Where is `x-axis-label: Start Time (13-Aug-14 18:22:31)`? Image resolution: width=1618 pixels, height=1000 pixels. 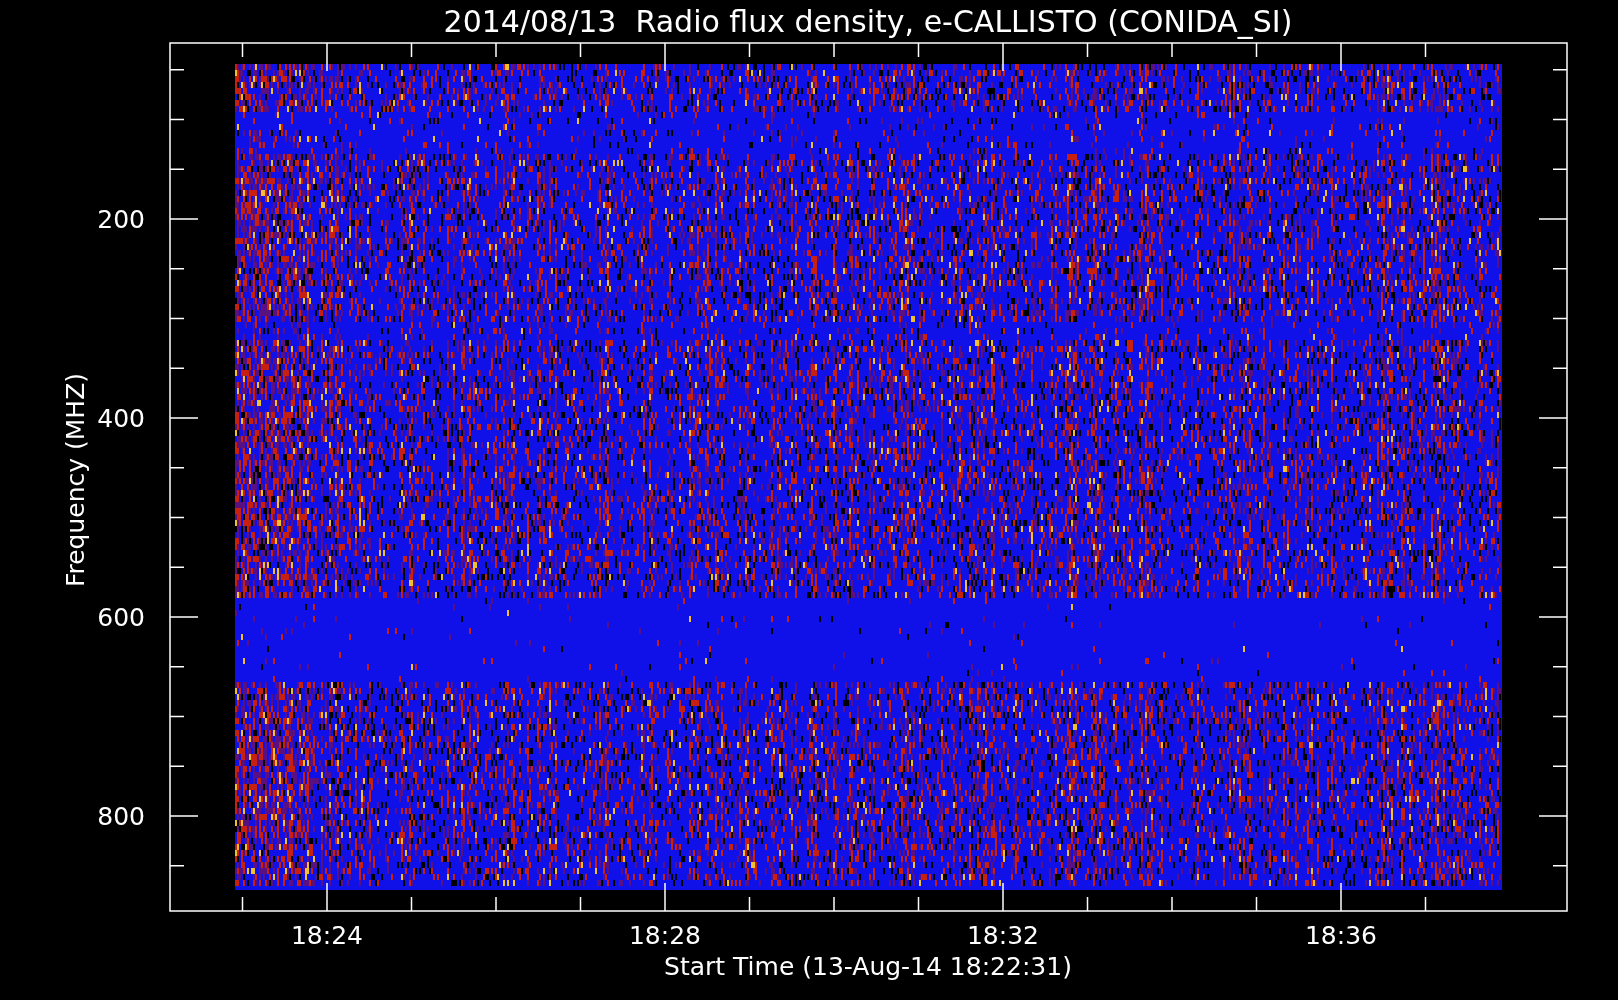 x-axis-label: Start Time (13-Aug-14 18:22:31) is located at coordinates (868, 966).